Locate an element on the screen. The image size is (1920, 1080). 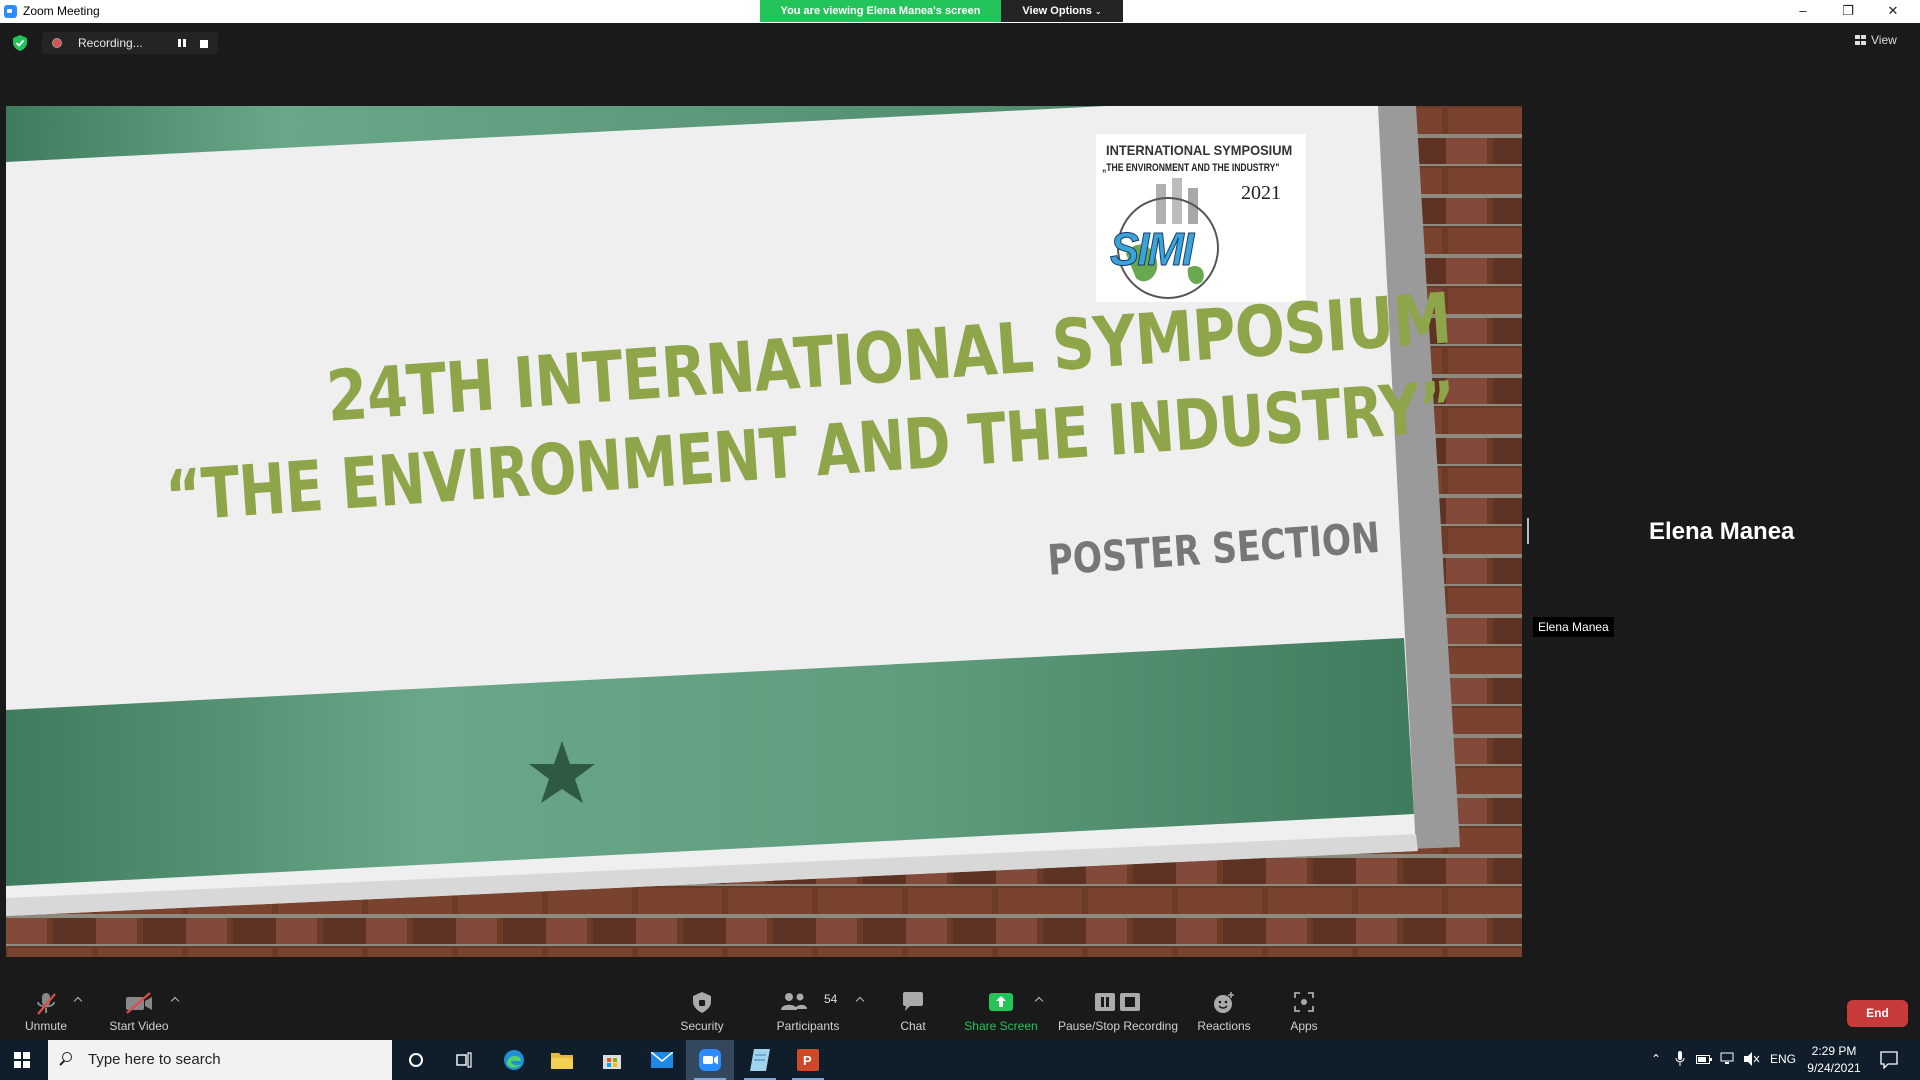
panel-resize-handle is located at coordinates (1528, 531).